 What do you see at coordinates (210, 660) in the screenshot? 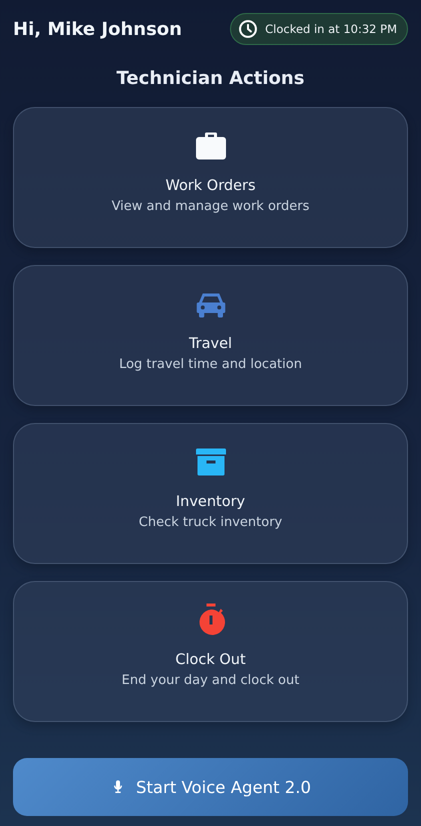
I see `action-title: Clock Out` at bounding box center [210, 660].